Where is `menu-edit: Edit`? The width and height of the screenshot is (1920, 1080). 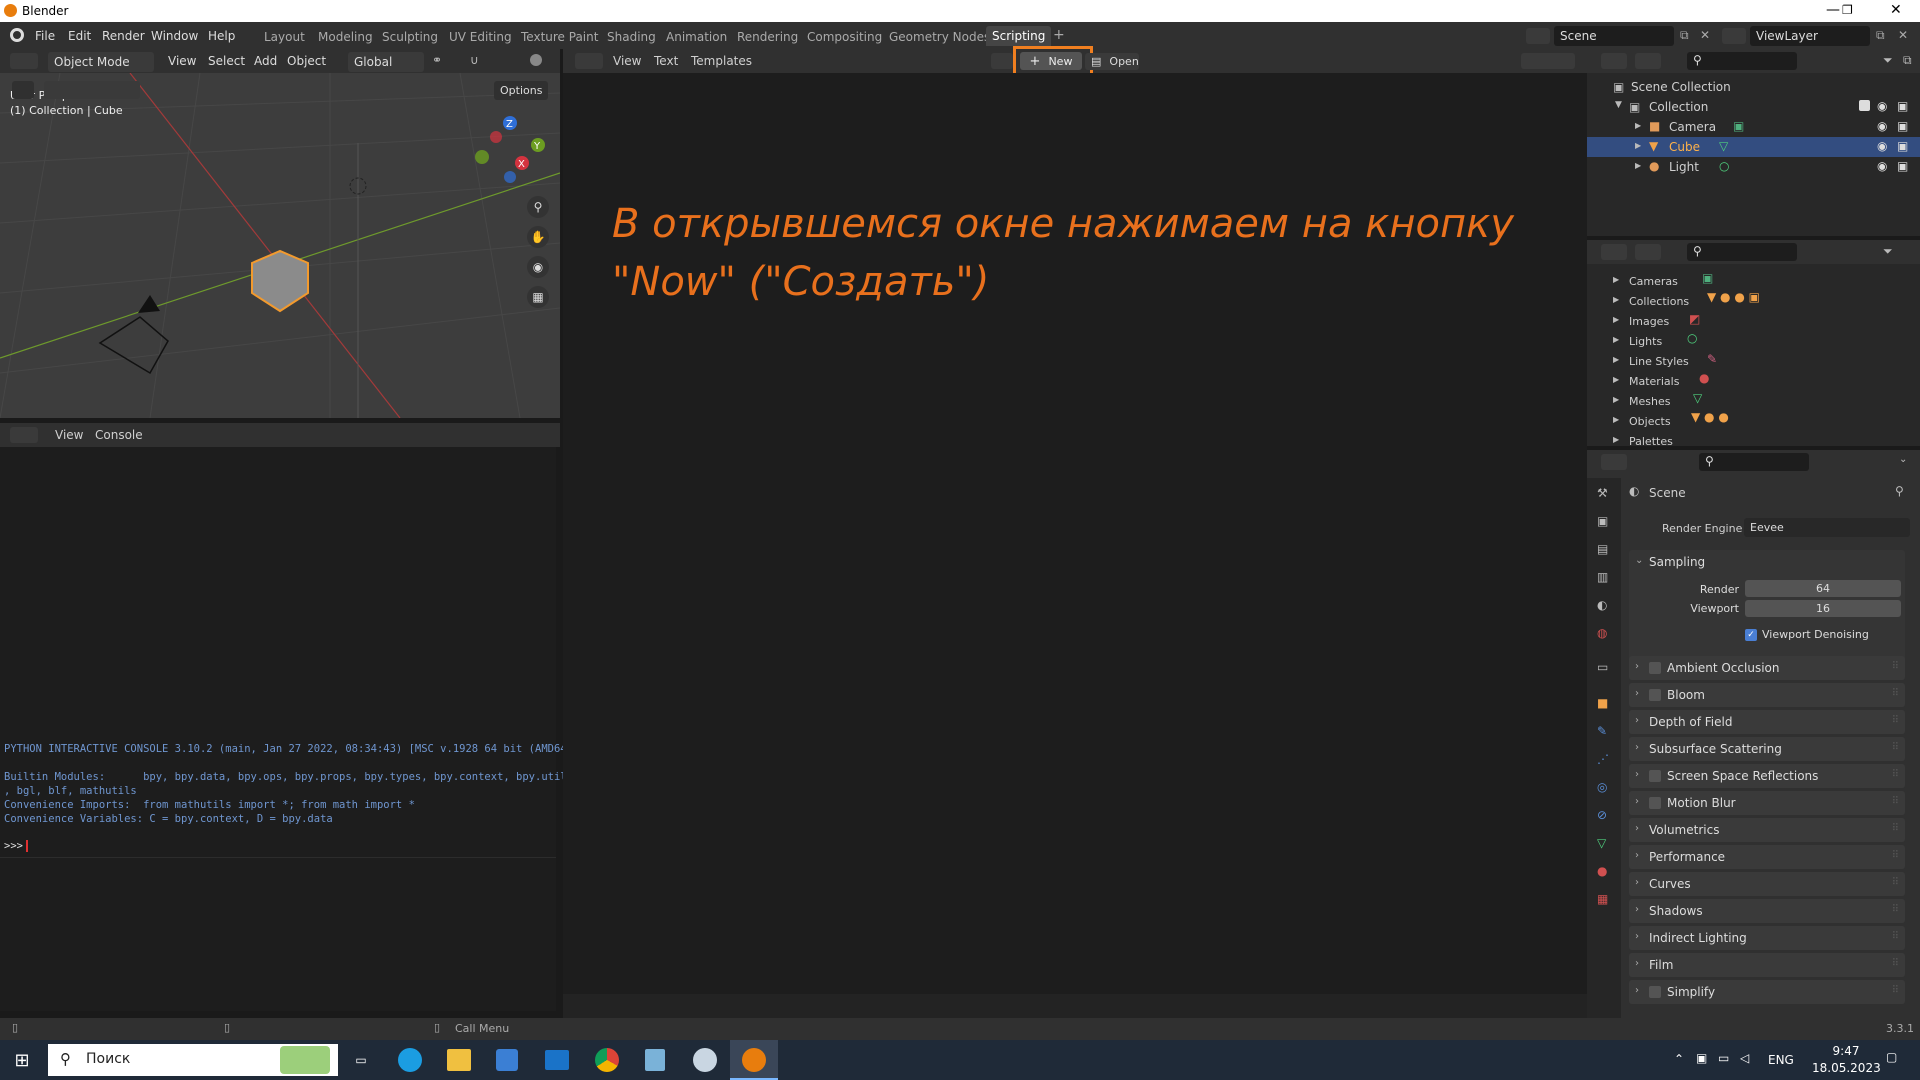
menu-edit: Edit is located at coordinates (79, 36).